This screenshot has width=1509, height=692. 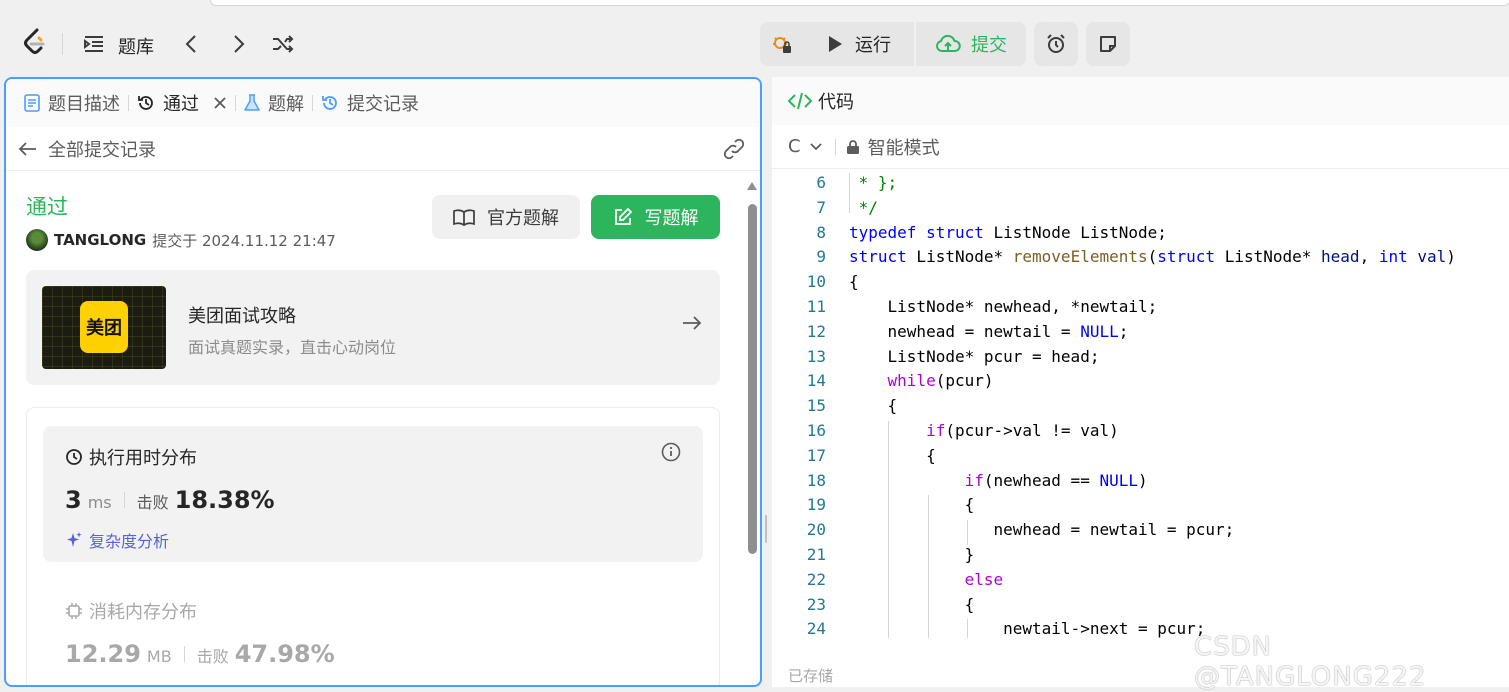 I want to click on runtime-value: 3, so click(x=73, y=500).